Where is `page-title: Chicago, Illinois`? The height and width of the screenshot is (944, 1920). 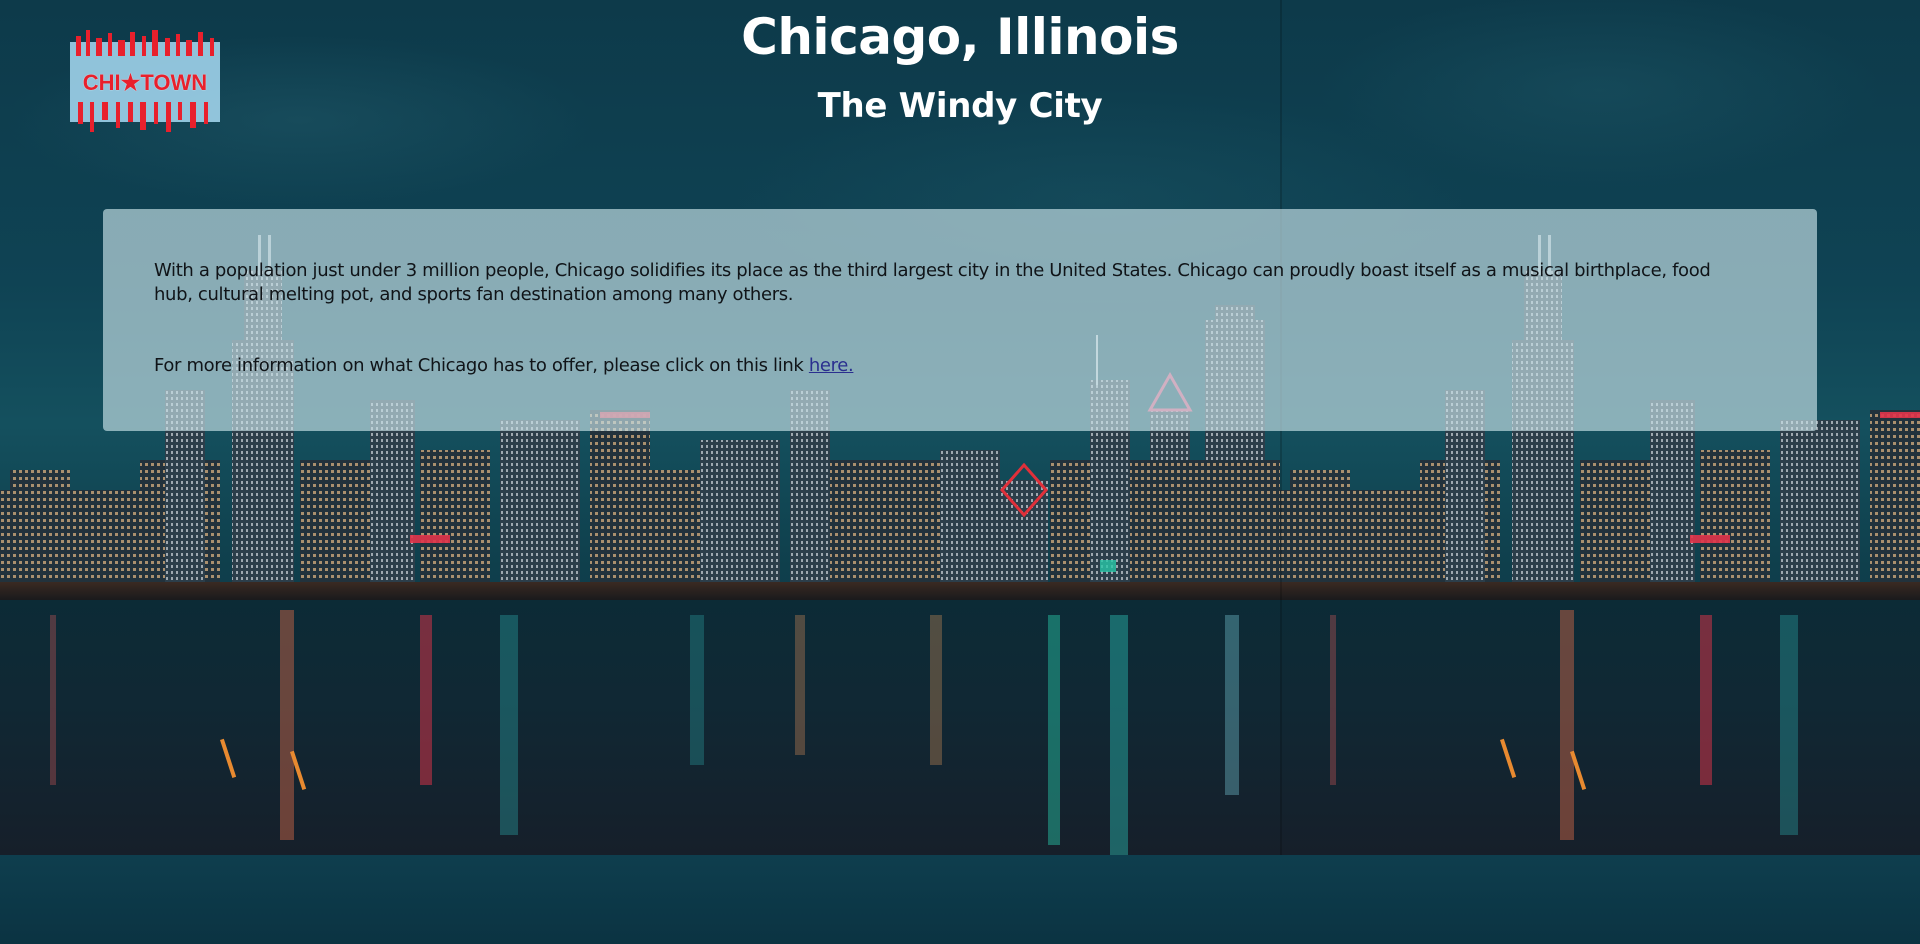 page-title: Chicago, Illinois is located at coordinates (960, 37).